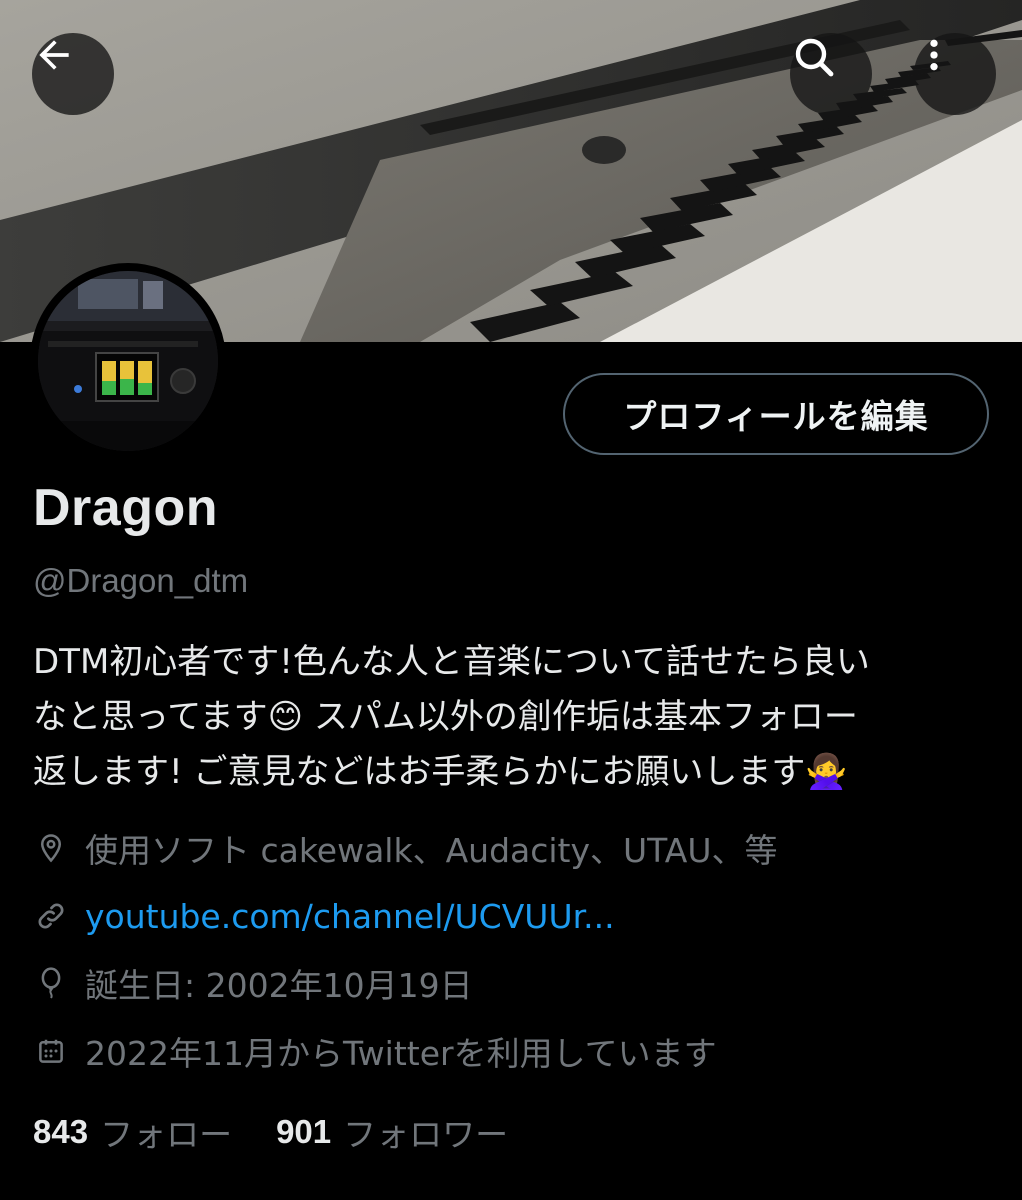 The width and height of the screenshot is (1022, 1200). I want to click on followers-label: フォロワー, so click(426, 1134).